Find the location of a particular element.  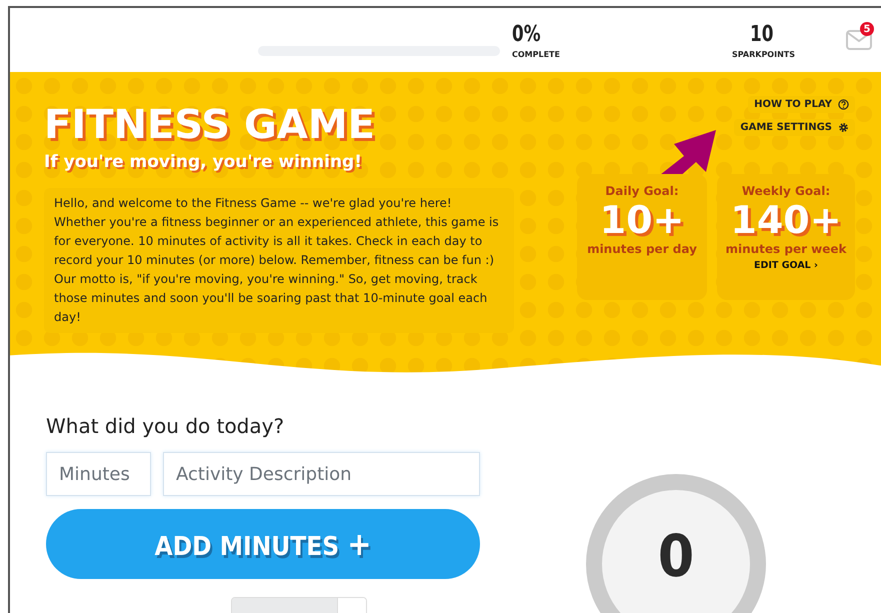

activity-field: Activity Description is located at coordinates (321, 474).